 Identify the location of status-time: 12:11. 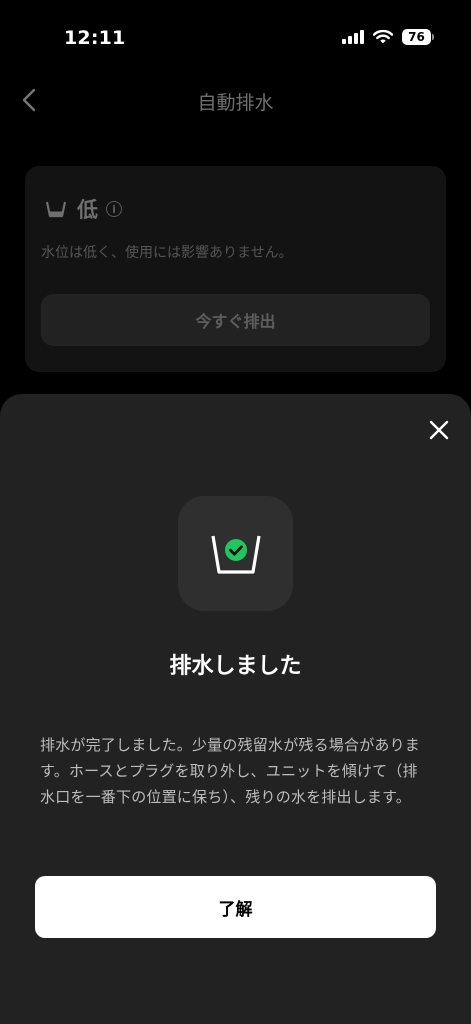
(95, 38).